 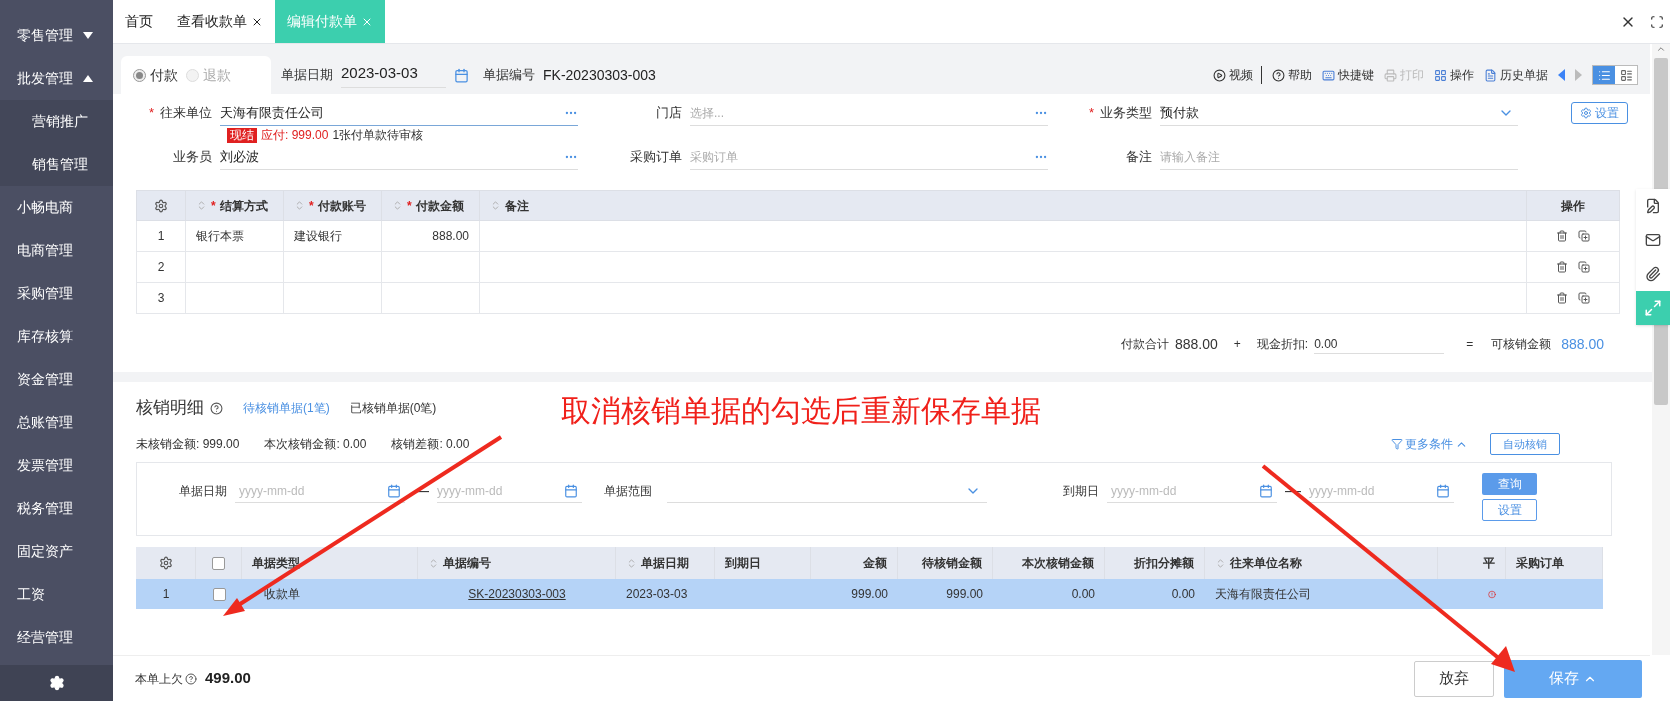 What do you see at coordinates (430, 444) in the screenshot?
I see `summary-text: 核销差额: 0.00` at bounding box center [430, 444].